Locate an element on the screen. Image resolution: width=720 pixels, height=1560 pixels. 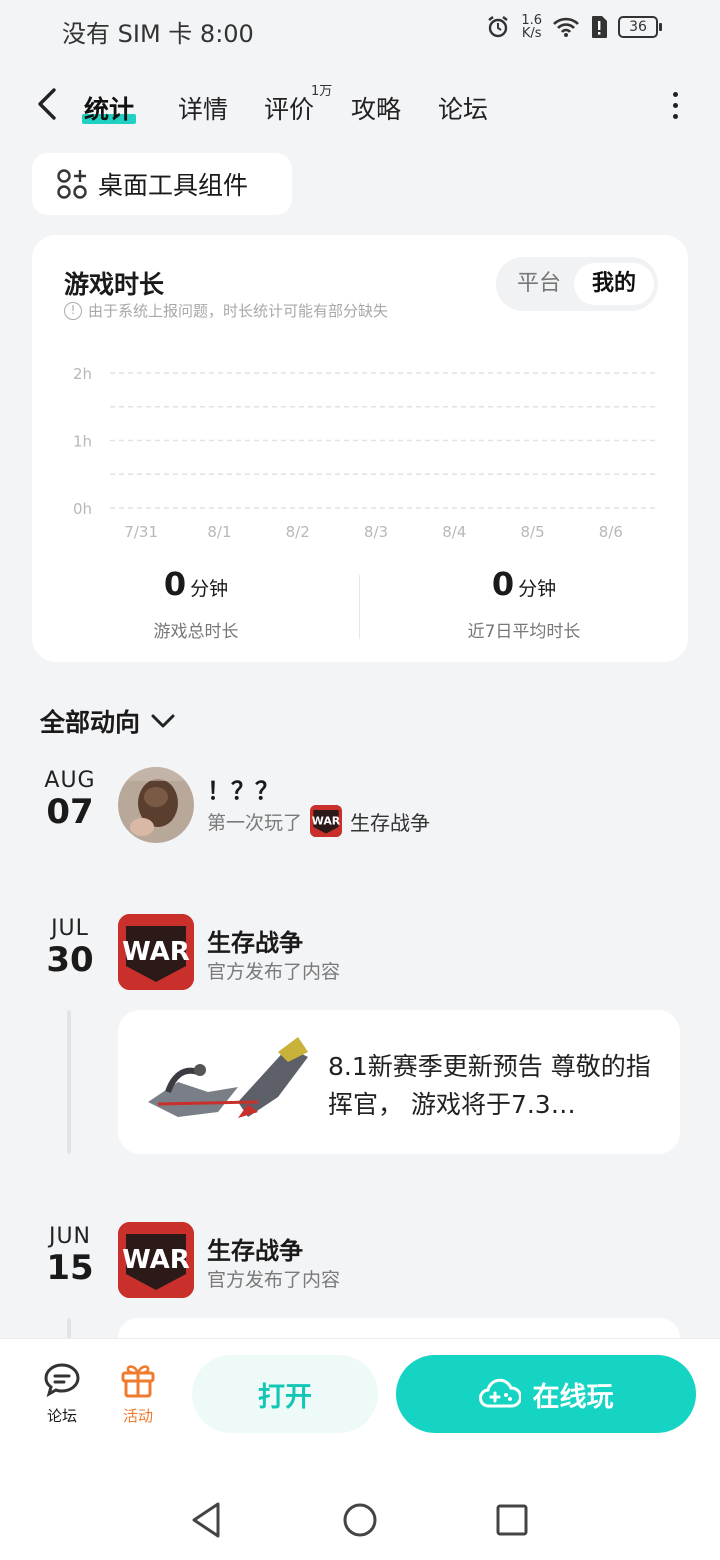
game-mini-icon: WAR is located at coordinates (326, 821).